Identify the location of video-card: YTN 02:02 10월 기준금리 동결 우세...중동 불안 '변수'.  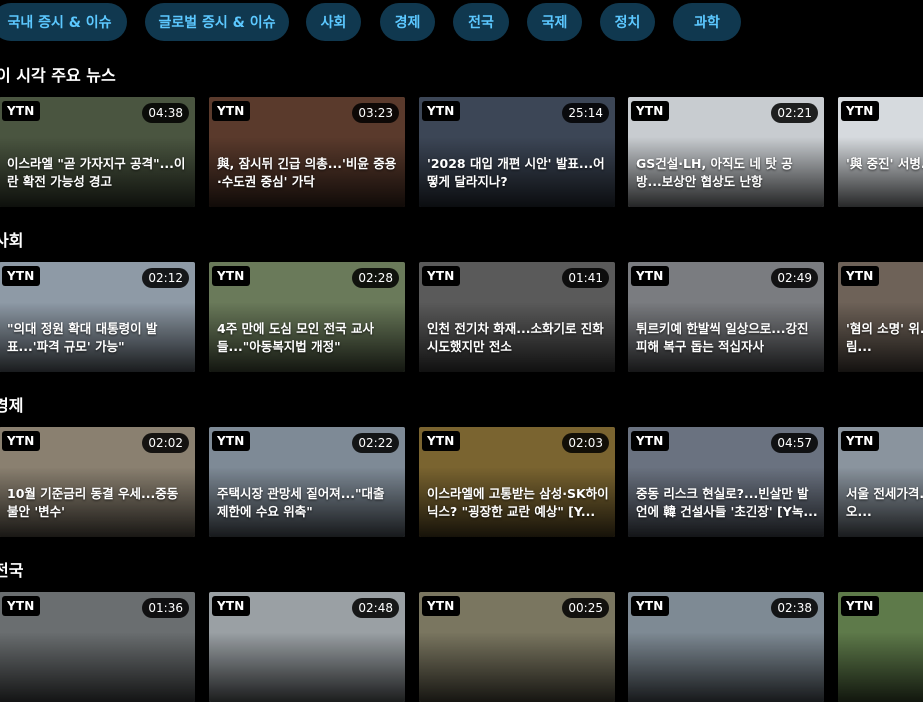
(97, 482).